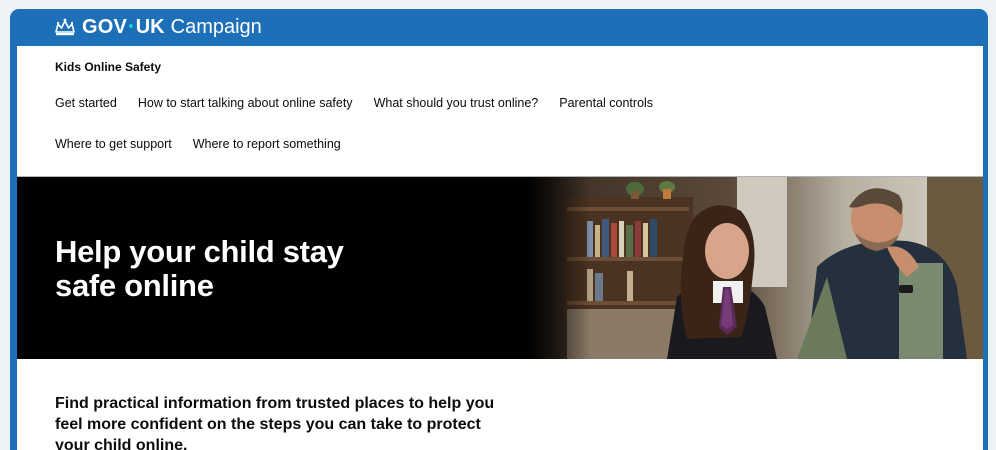 Image resolution: width=996 pixels, height=450 pixels. I want to click on nav-link-parental-controls: Parental controls, so click(606, 103).